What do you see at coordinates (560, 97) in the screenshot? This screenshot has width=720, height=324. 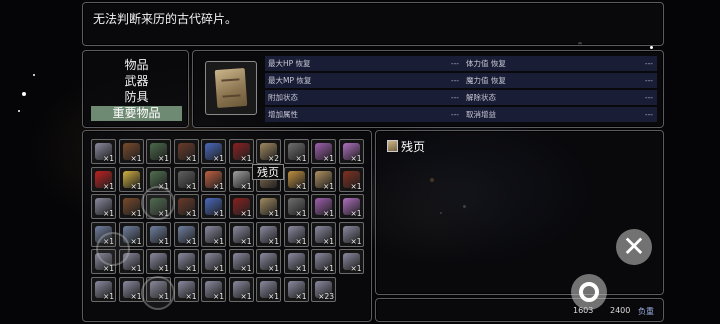 I see `stat-row: 解除状态 ---` at bounding box center [560, 97].